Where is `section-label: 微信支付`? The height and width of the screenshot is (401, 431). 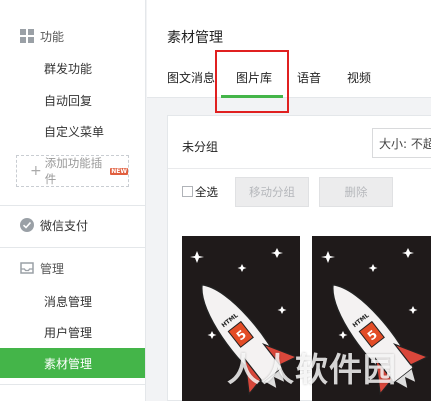
section-label: 微信支付 is located at coordinates (64, 225).